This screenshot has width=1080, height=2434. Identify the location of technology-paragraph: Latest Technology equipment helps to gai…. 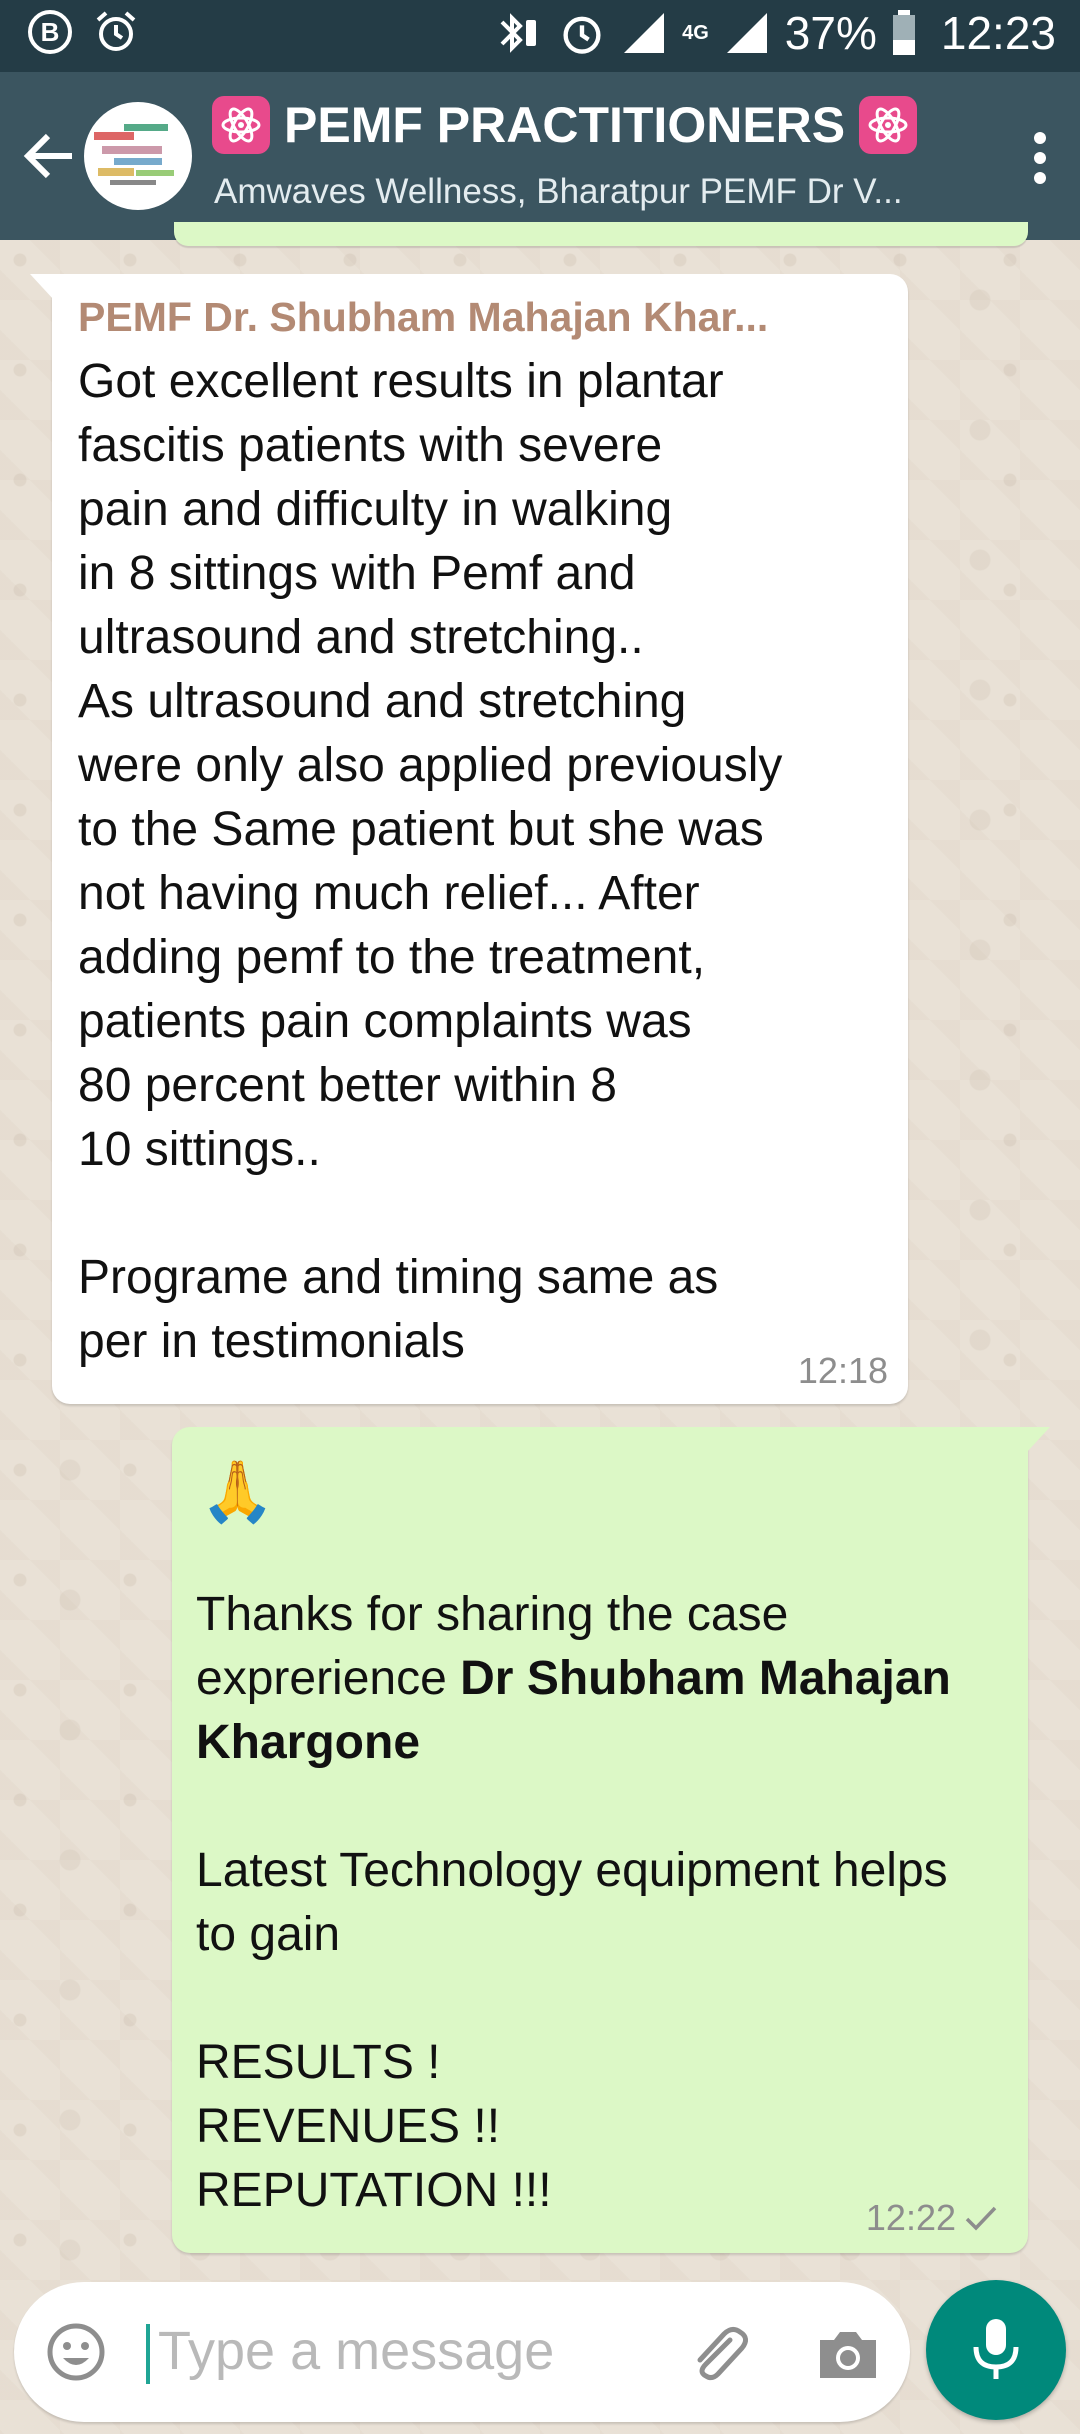
(572, 1902).